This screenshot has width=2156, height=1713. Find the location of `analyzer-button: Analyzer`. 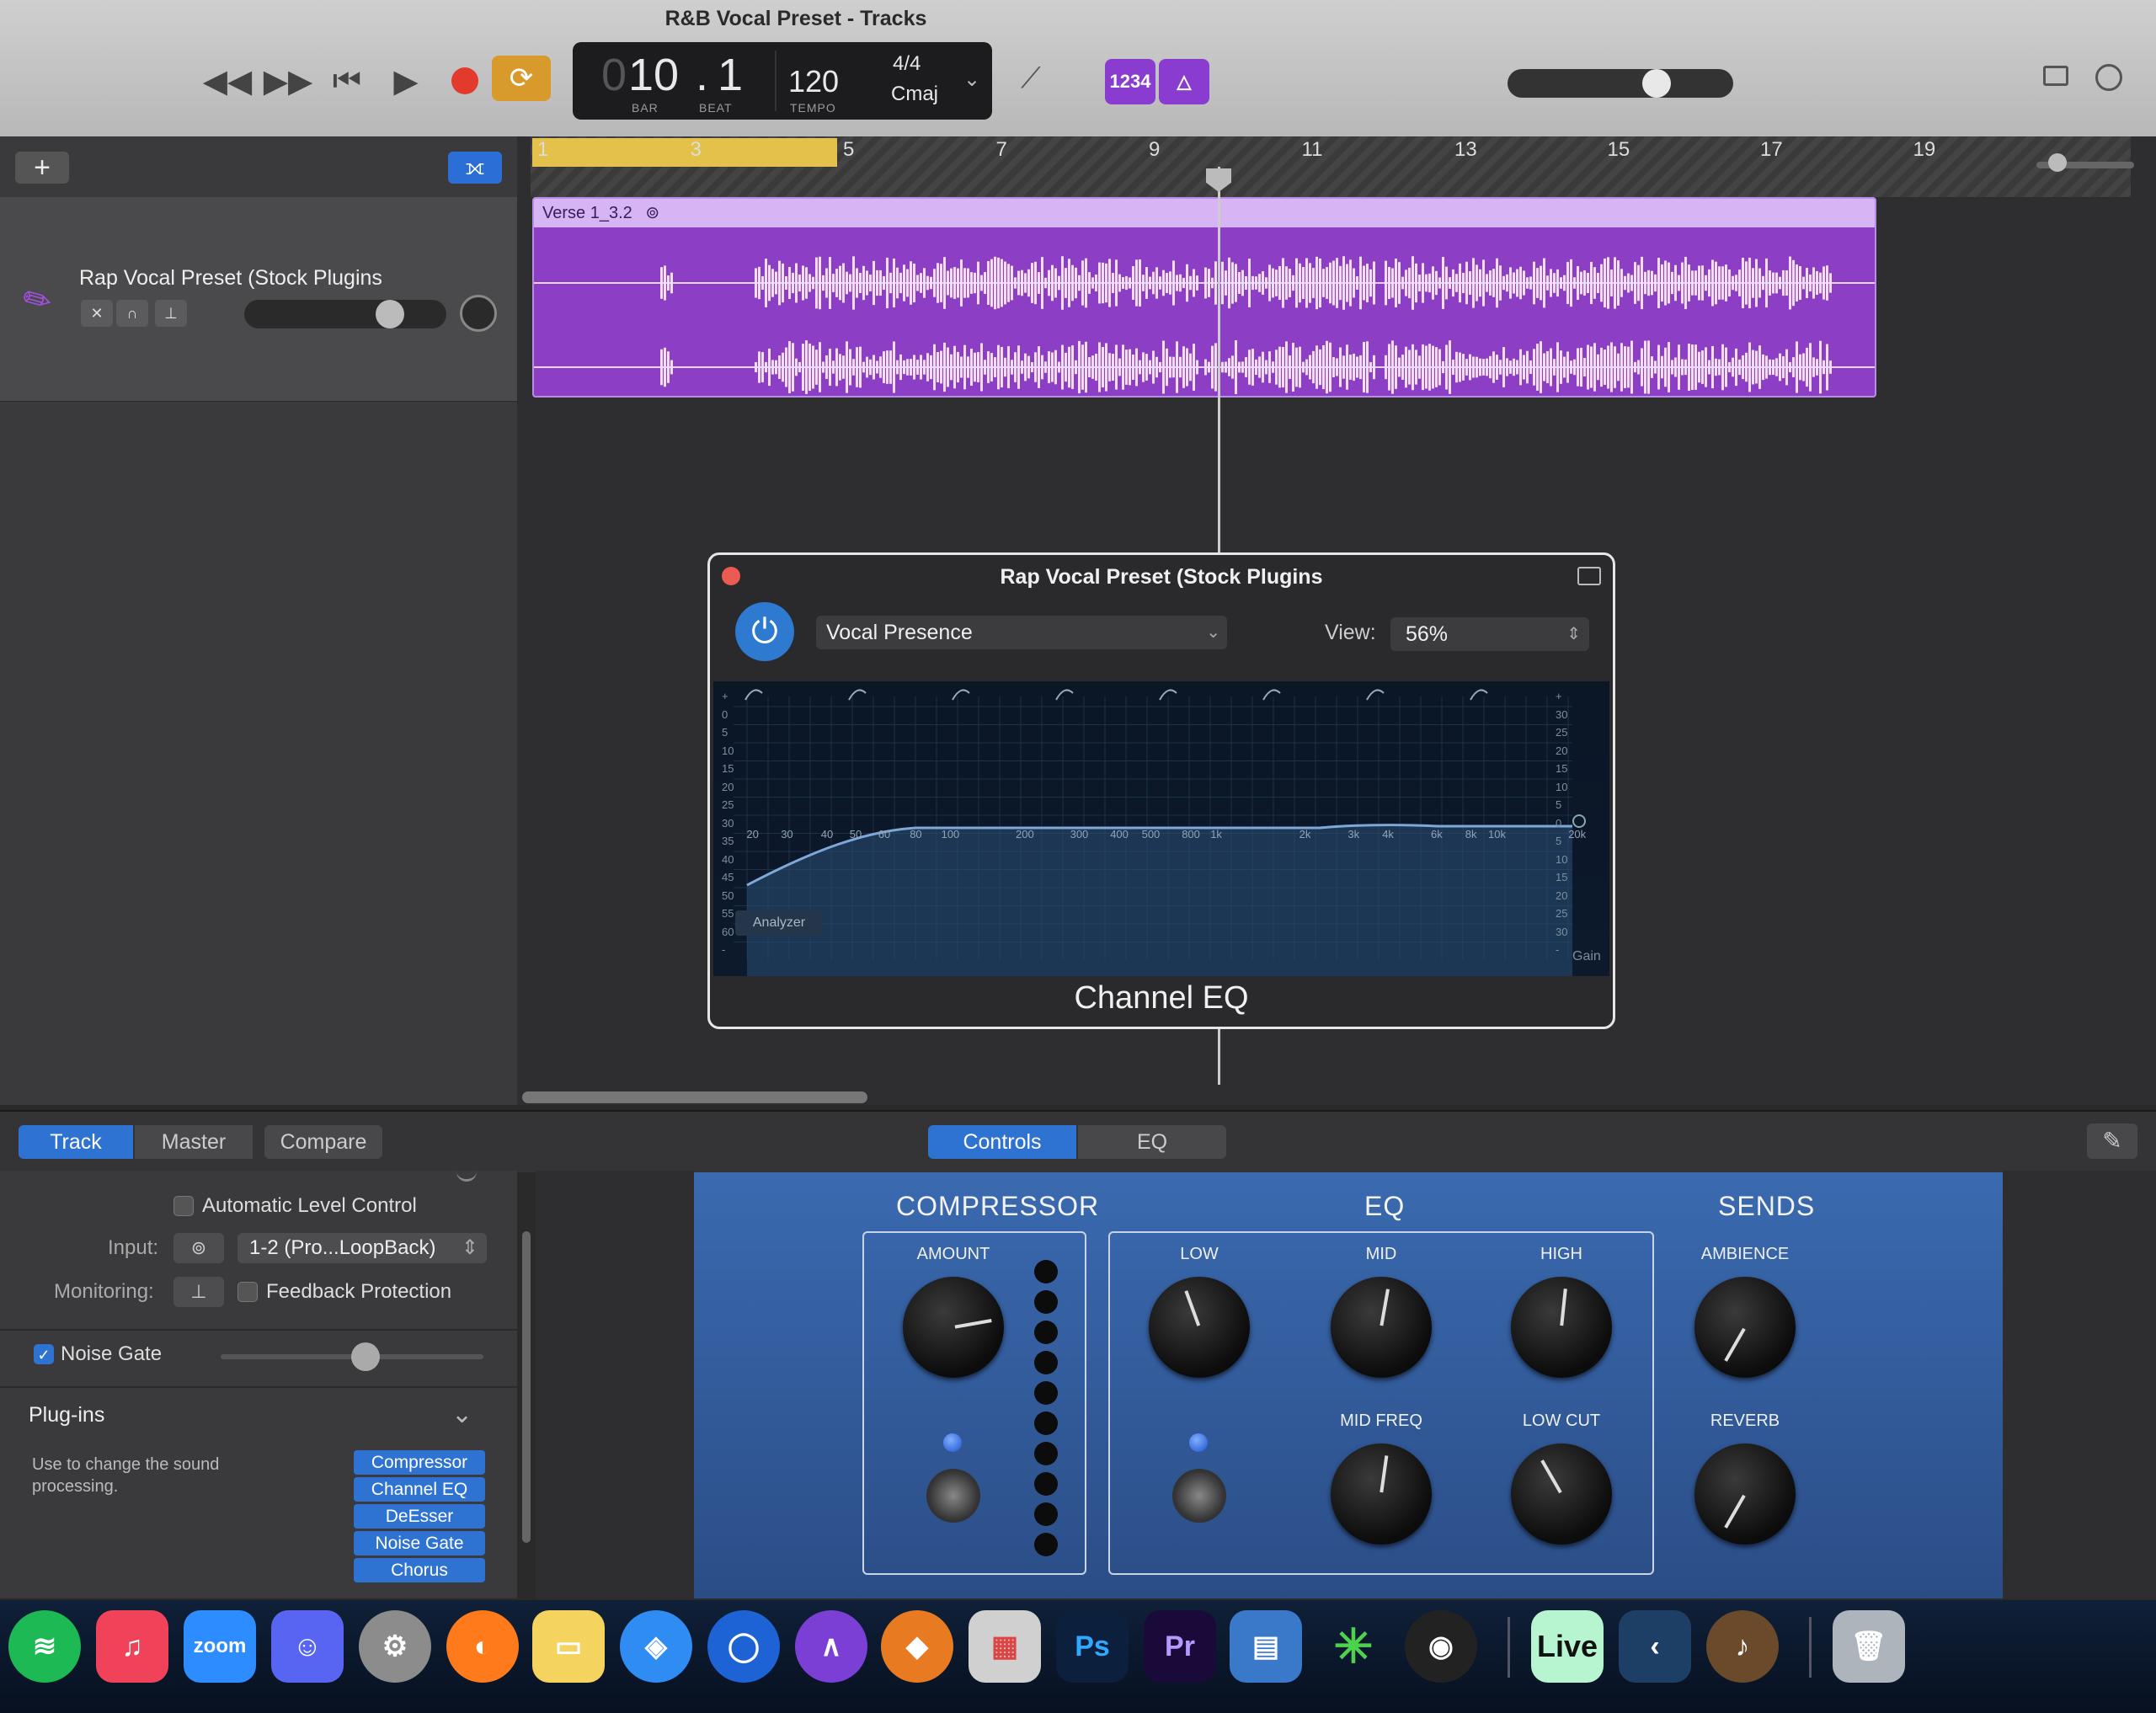

analyzer-button: Analyzer is located at coordinates (779, 923).